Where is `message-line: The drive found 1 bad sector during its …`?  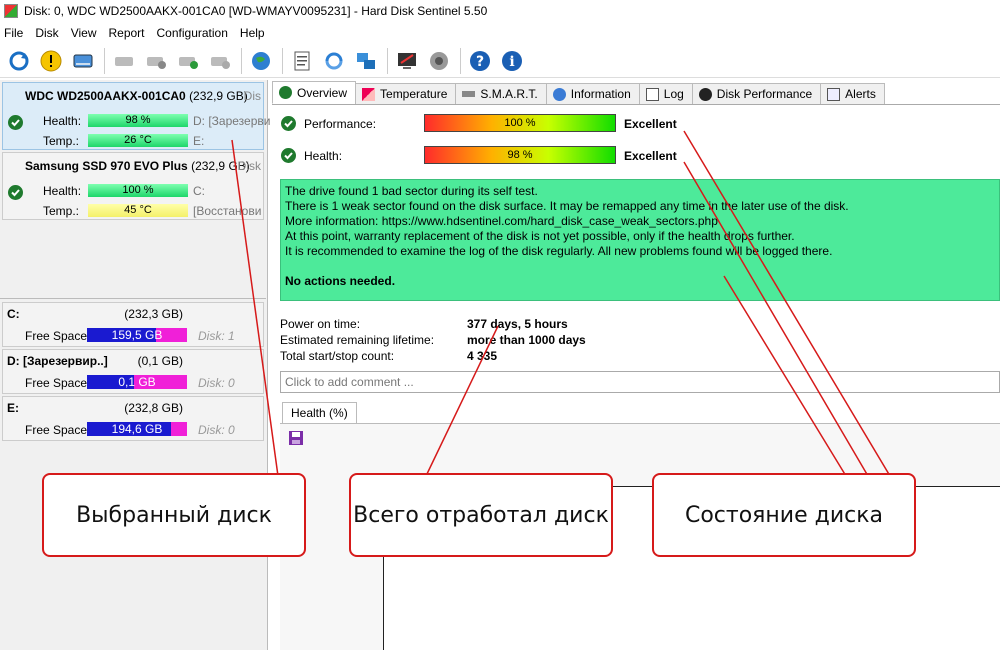
message-line: The drive found 1 bad sector during its … is located at coordinates (411, 191).